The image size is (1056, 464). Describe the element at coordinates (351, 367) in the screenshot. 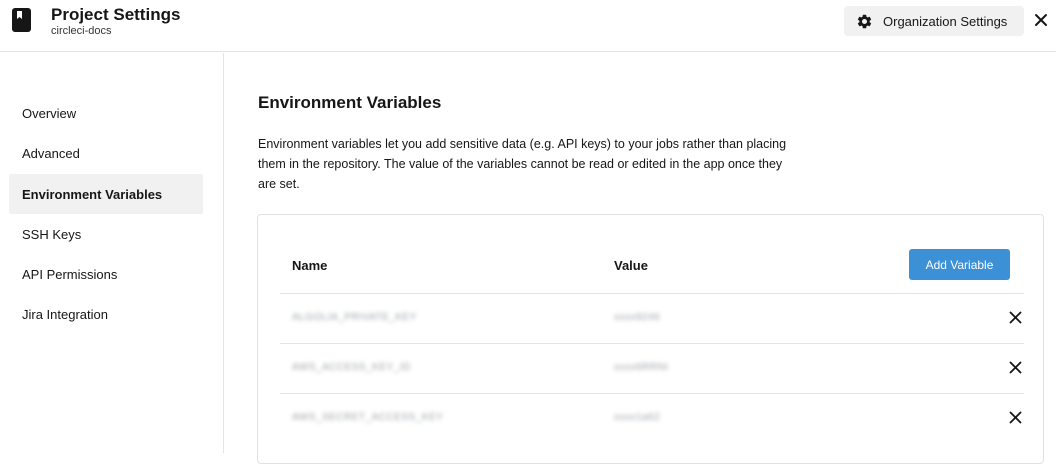

I see `variable-name: AWS_ACCESS_KEY_ID` at that location.